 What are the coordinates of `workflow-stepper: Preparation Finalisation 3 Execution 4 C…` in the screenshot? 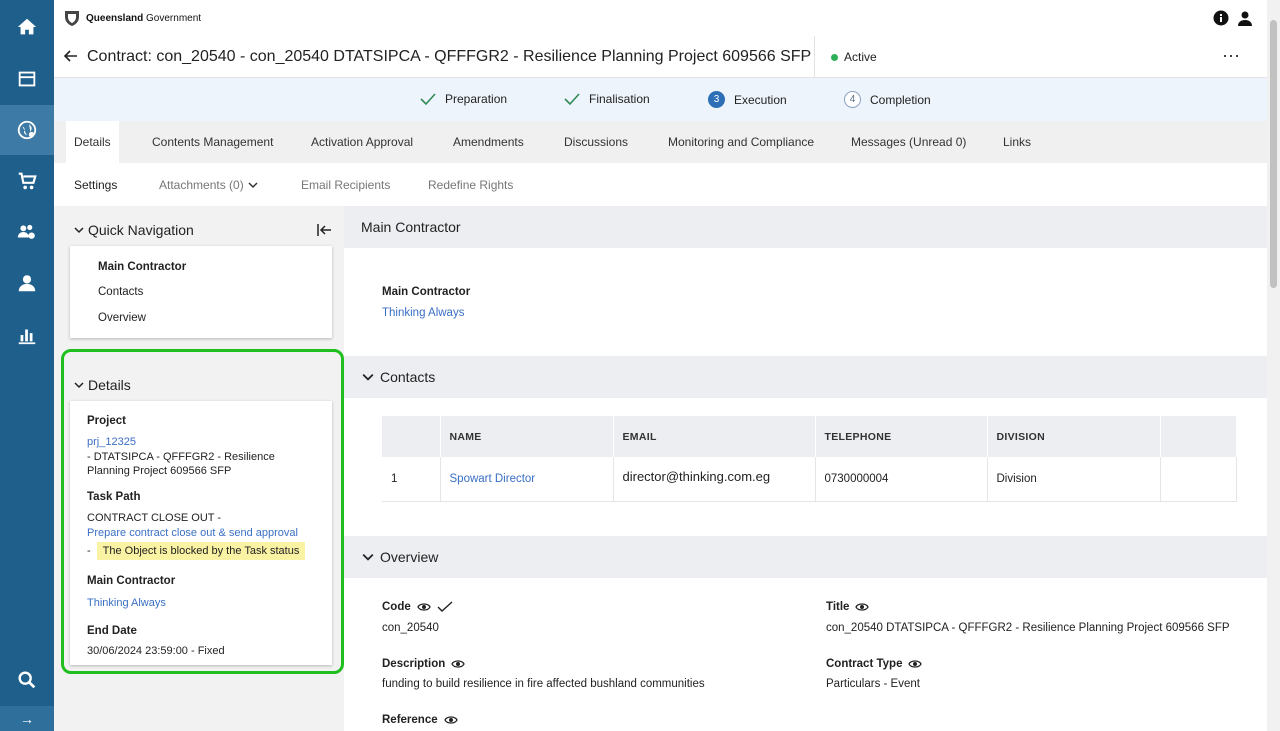 It's located at (660, 99).